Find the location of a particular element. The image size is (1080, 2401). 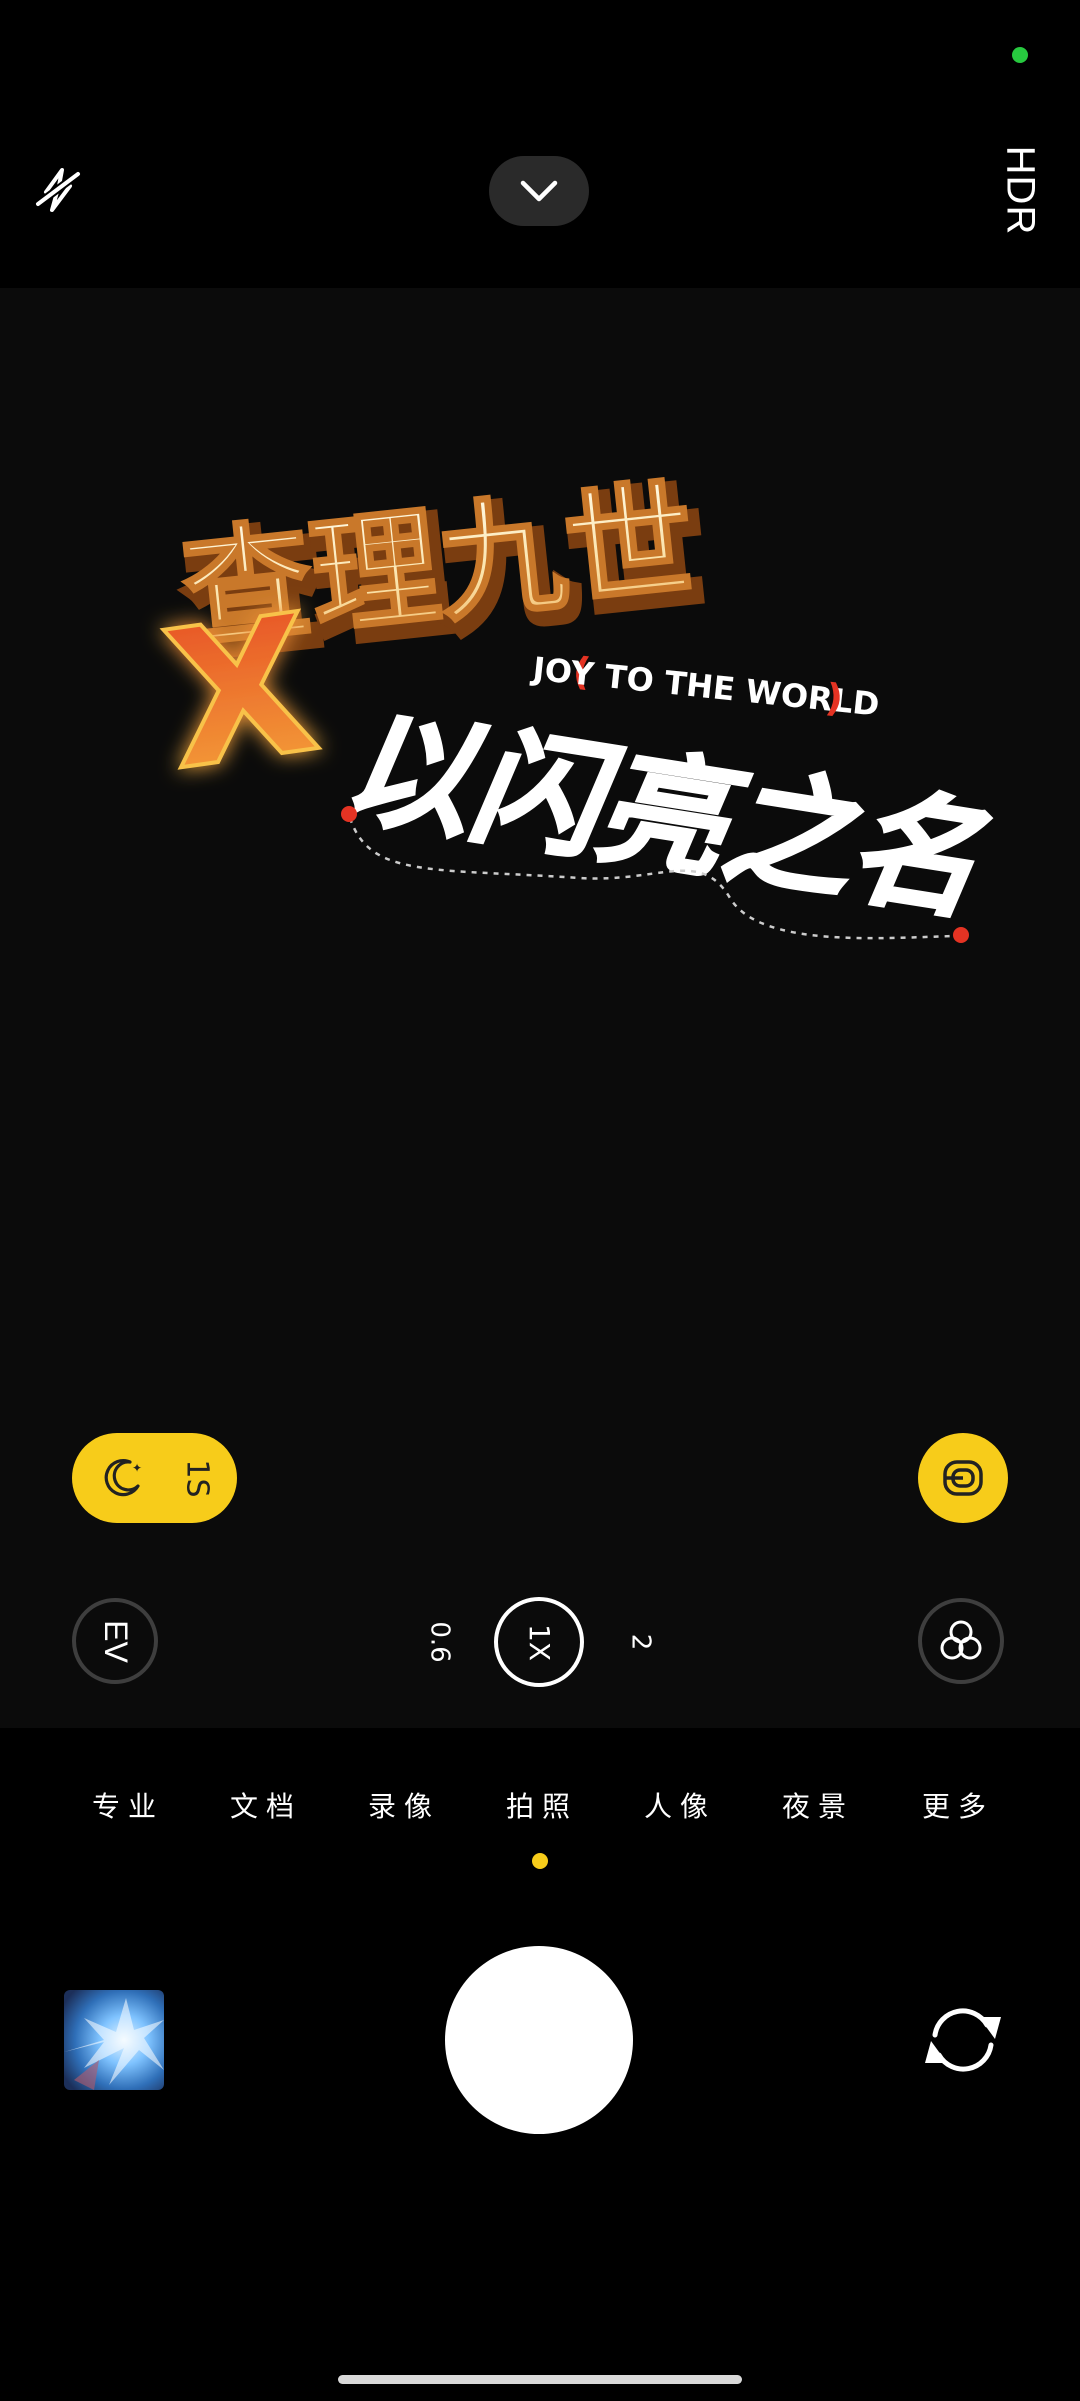

filter-circles-icon is located at coordinates (961, 1640).